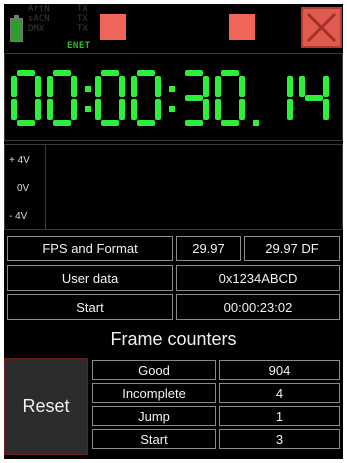  What do you see at coordinates (82, 29) in the screenshot?
I see `tx-dmx-label: TX` at bounding box center [82, 29].